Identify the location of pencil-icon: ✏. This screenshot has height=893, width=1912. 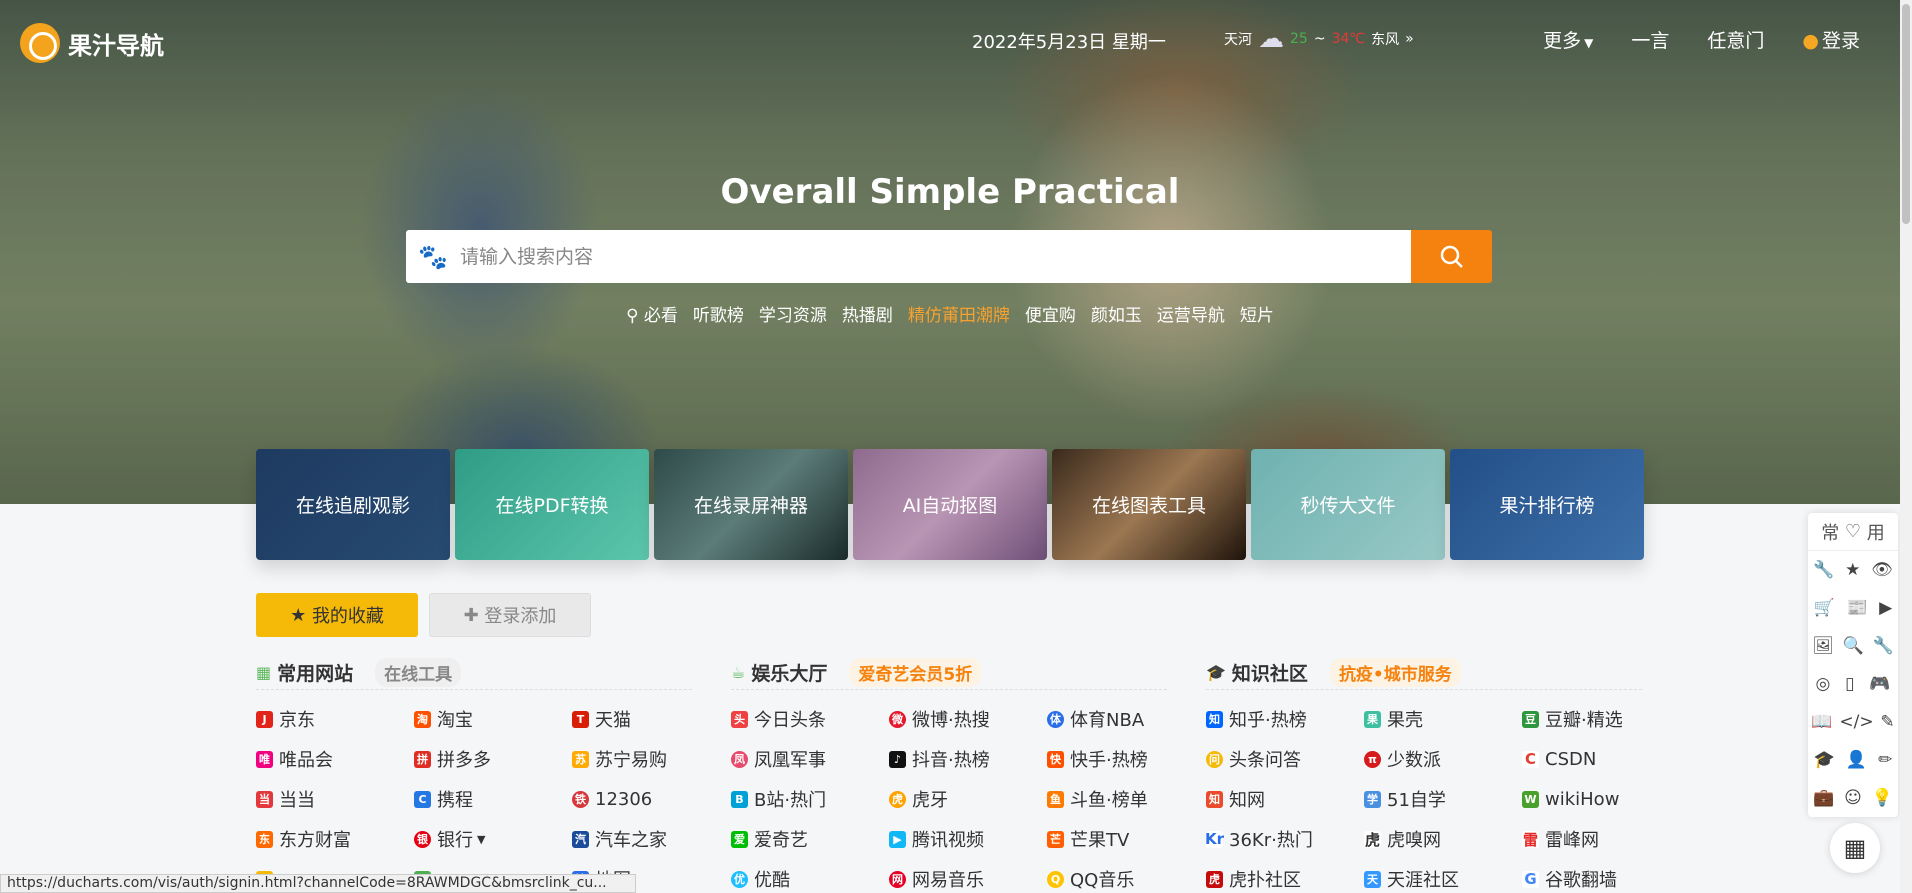
(1885, 760).